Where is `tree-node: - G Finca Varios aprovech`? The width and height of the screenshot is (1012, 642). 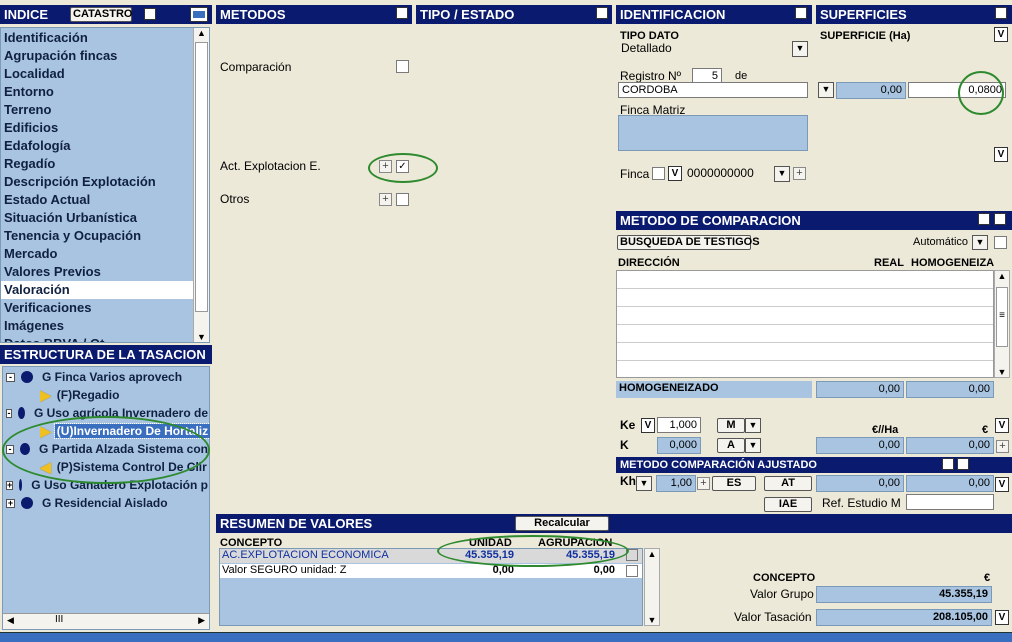 tree-node: - G Finca Varios aprovech is located at coordinates (95, 377).